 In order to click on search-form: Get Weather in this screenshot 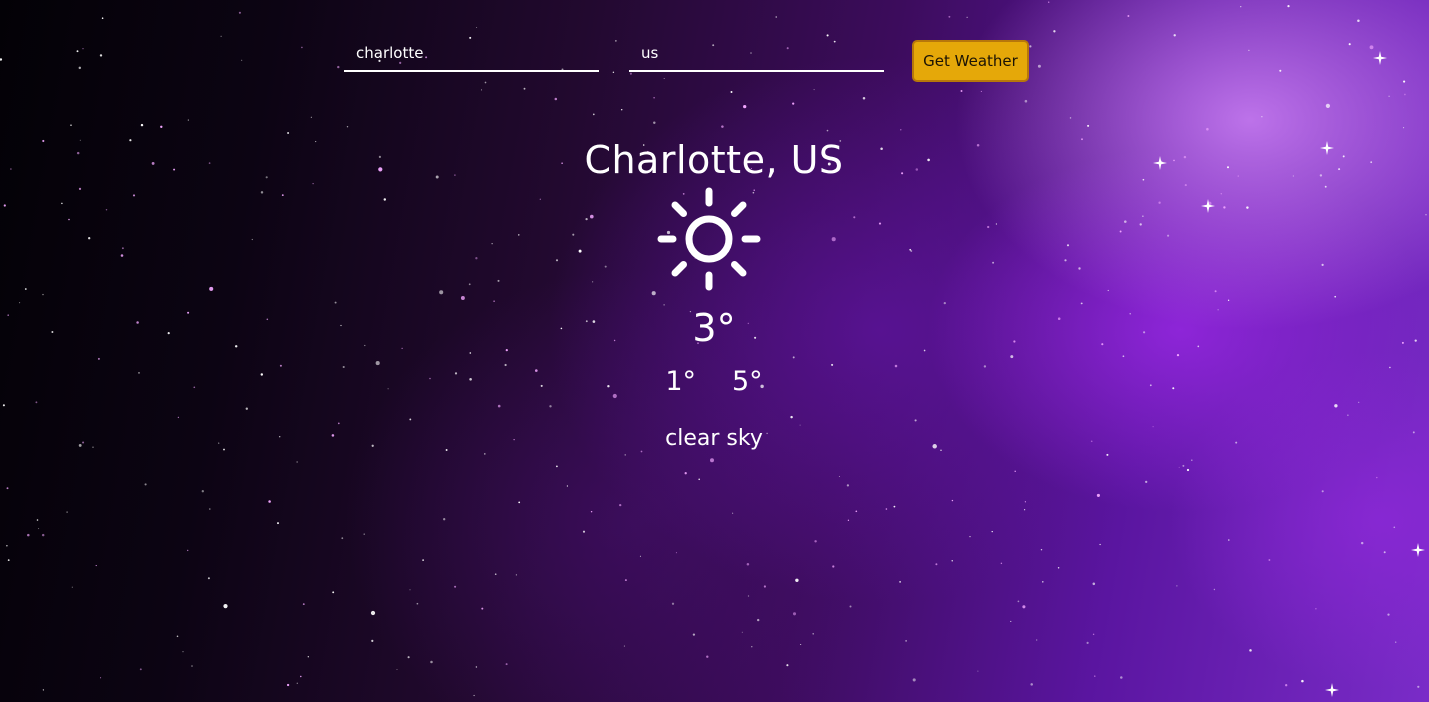, I will do `click(714, 50)`.